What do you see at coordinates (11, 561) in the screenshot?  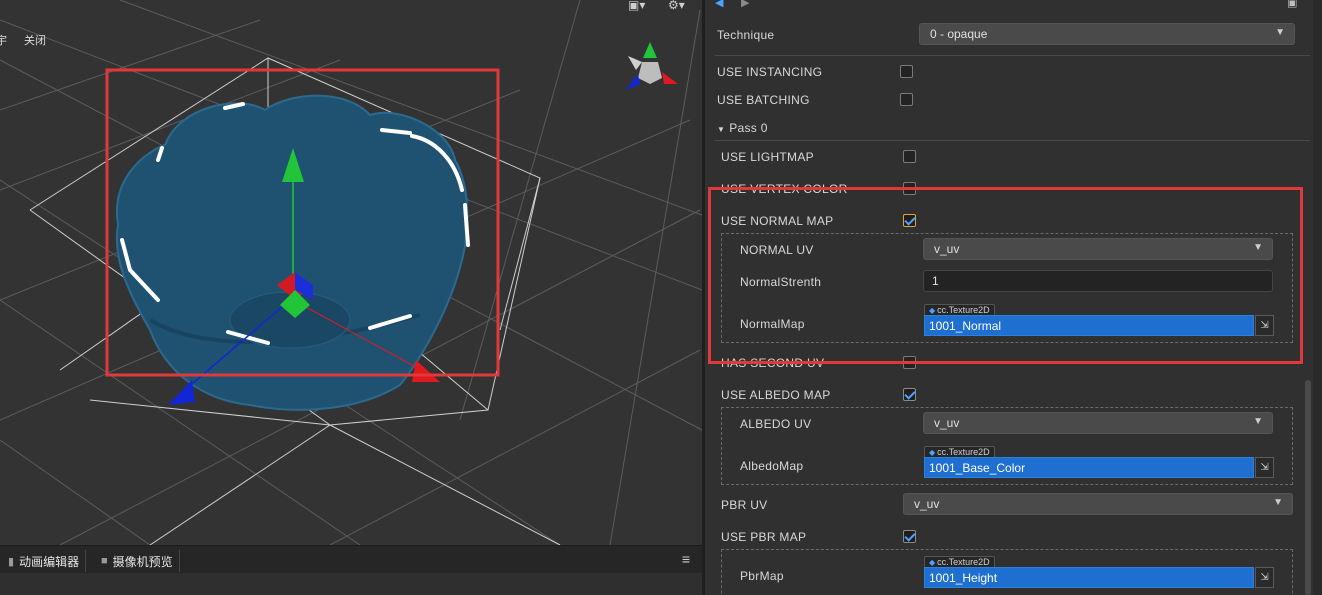 I see `animation-editor-icon: ▮` at bounding box center [11, 561].